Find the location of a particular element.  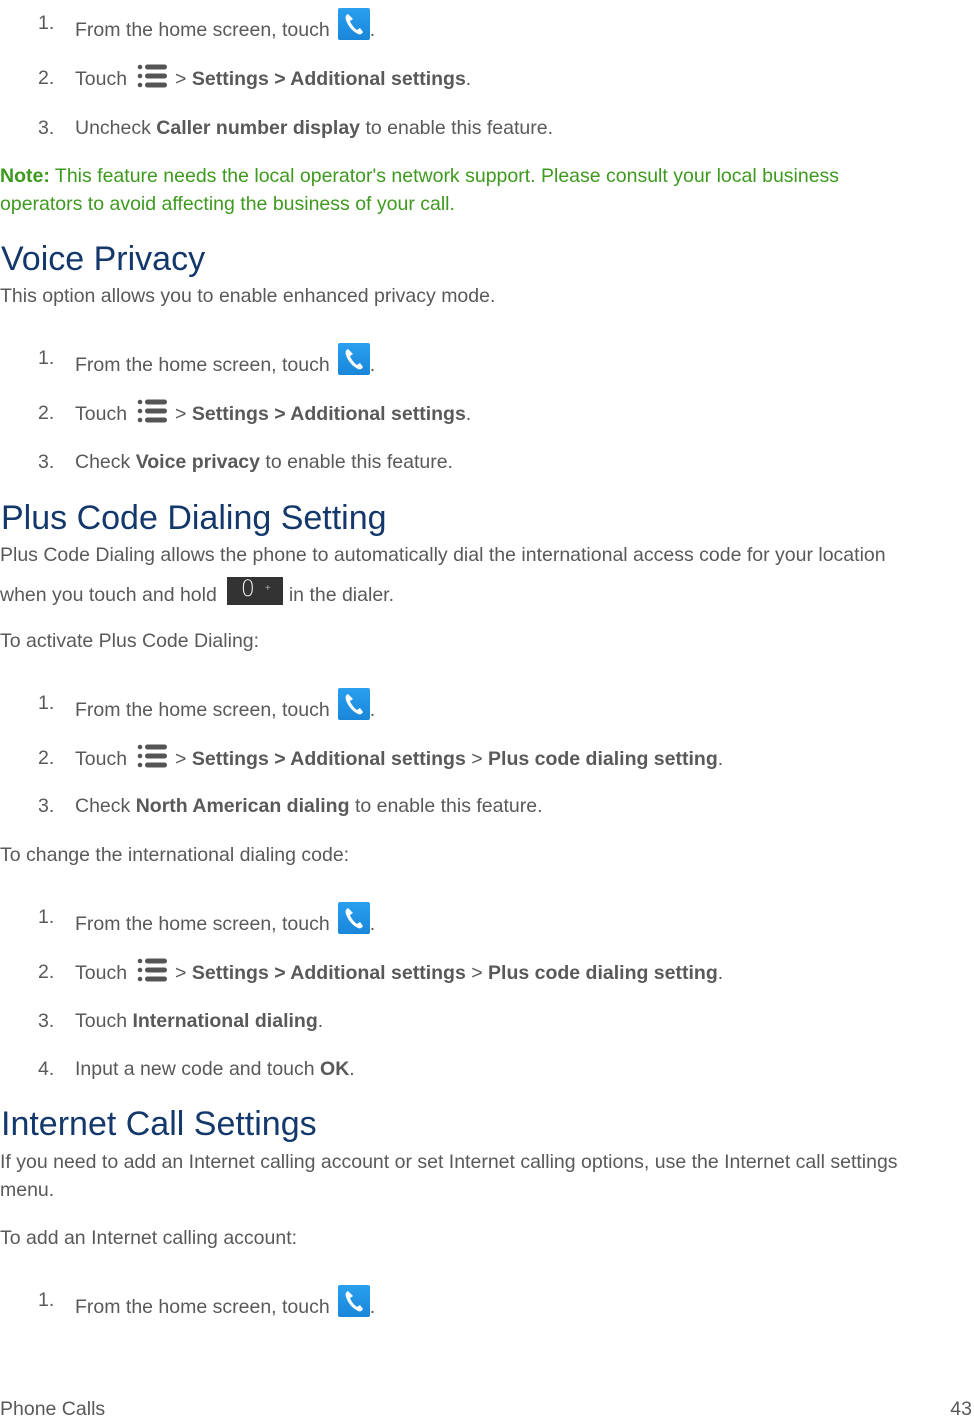

note-label: Note: is located at coordinates (25, 176).